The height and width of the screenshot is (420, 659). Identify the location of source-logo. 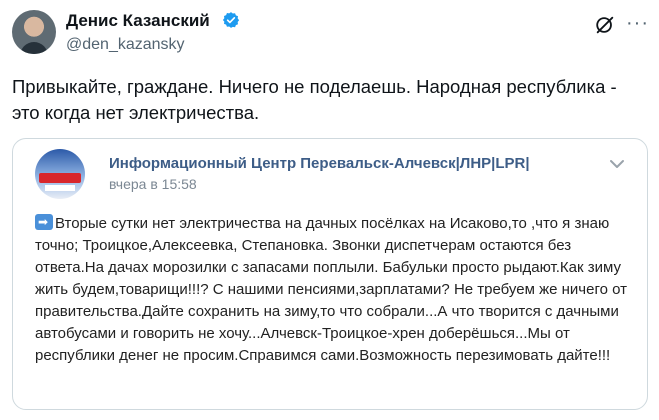
(60, 174).